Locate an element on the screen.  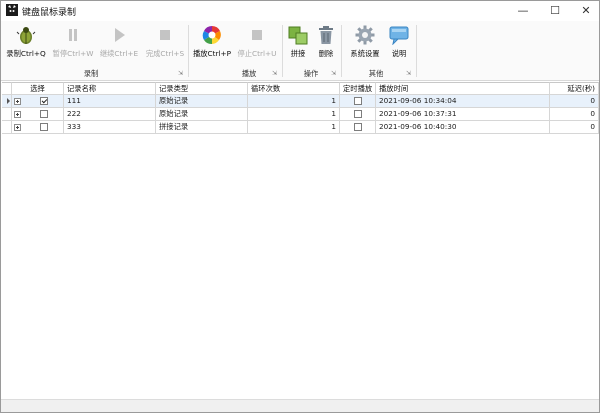
speech-bubble-icon is located at coordinates (399, 35).